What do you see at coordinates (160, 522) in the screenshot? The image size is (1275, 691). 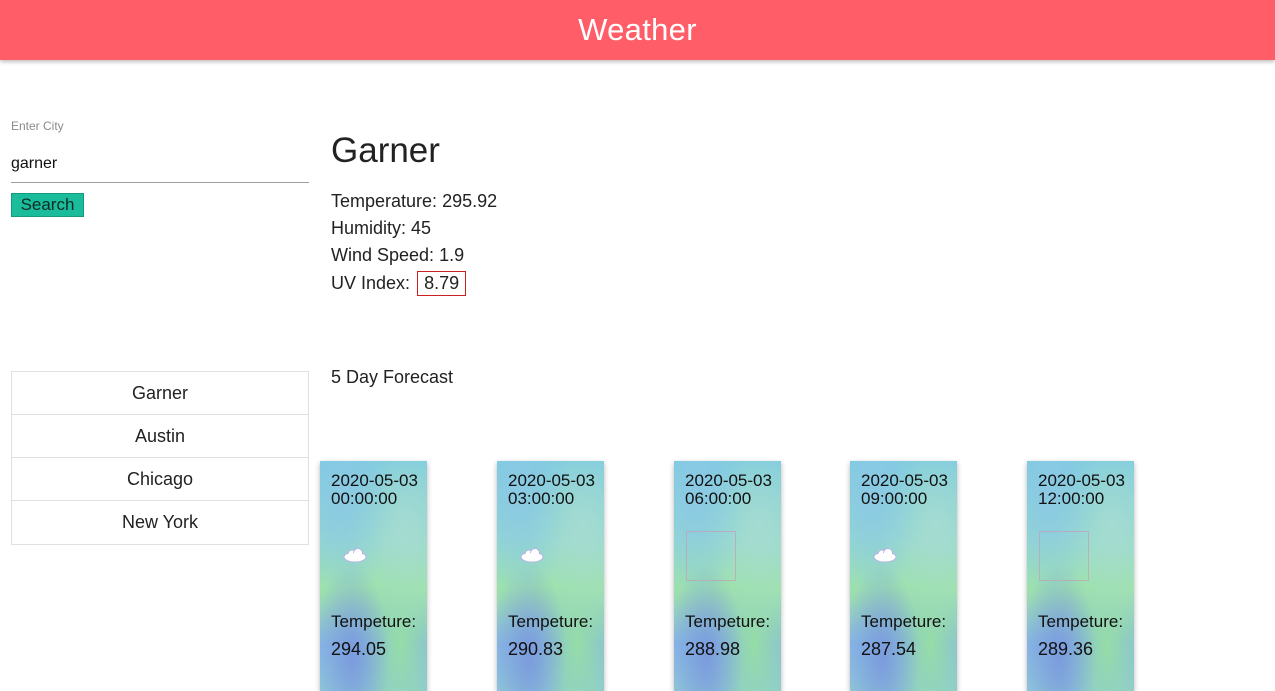 I see `history-item-new-york: New York` at bounding box center [160, 522].